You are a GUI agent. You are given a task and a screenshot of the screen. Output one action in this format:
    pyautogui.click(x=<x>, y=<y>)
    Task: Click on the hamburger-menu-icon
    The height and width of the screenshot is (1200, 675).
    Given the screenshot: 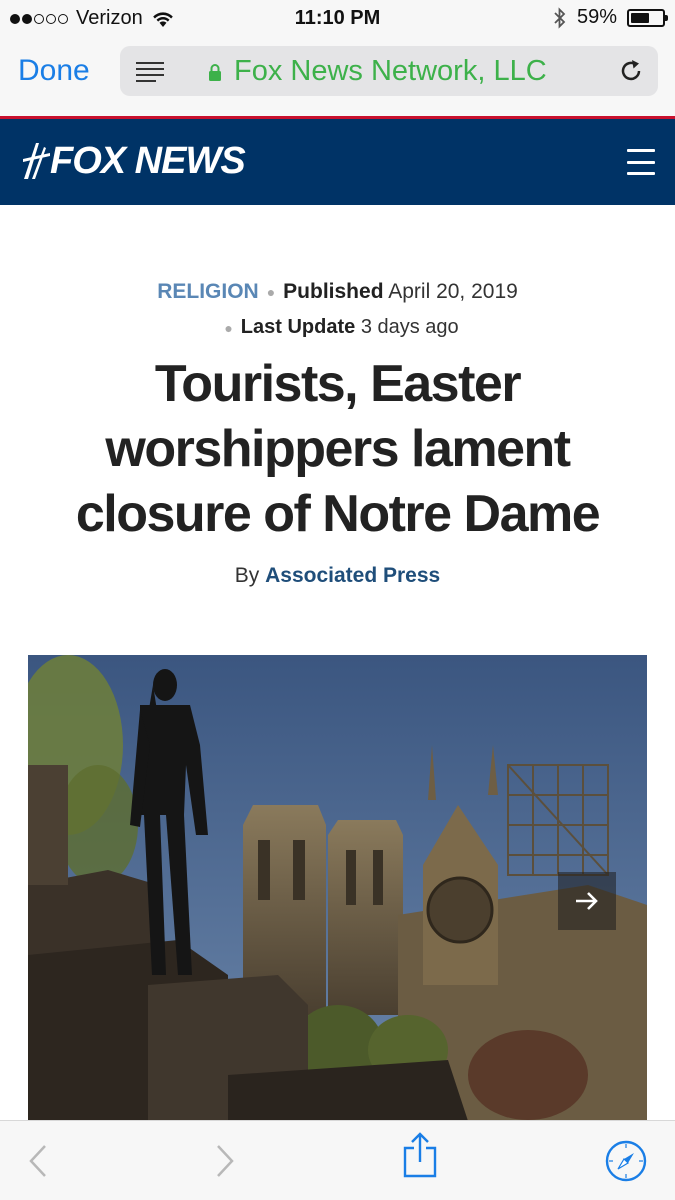 What is the action you would take?
    pyautogui.click(x=641, y=162)
    